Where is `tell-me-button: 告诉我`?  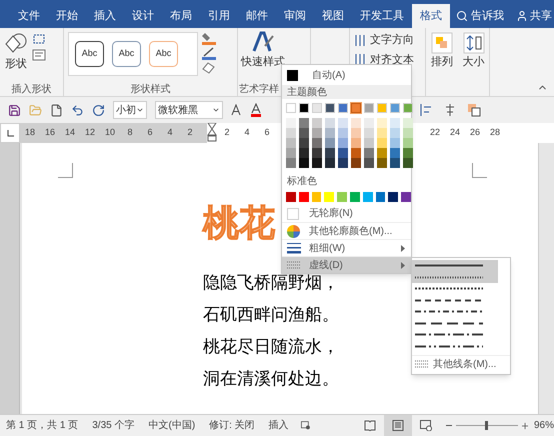
tell-me-button: 告诉我 is located at coordinates (480, 16).